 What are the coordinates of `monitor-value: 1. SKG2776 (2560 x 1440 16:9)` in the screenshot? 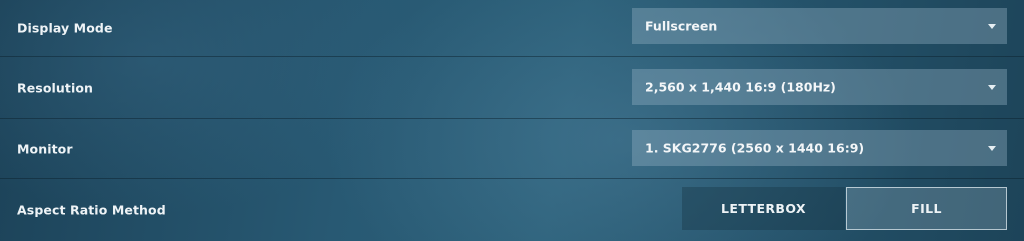 It's located at (755, 148).